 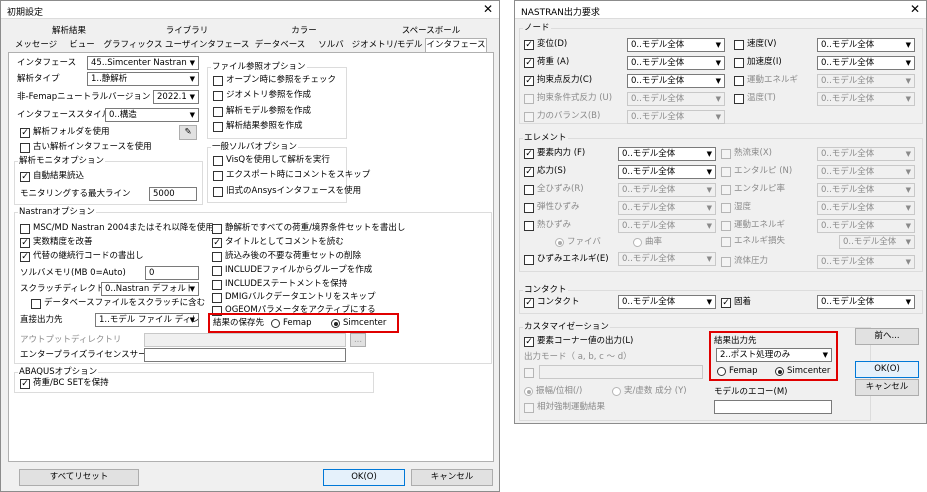 I want to click on node-left-select-1: 0..モデル全体 ▼, so click(x=676, y=63).